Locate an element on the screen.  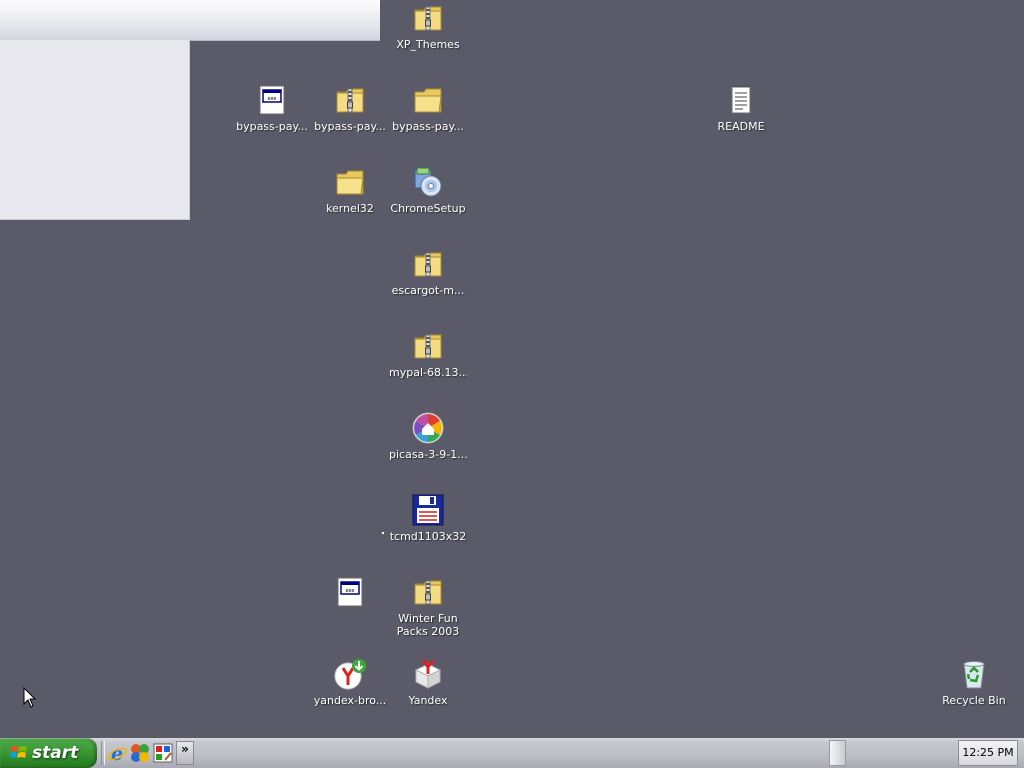
mouse-pointer-icon is located at coordinates (30, 697).